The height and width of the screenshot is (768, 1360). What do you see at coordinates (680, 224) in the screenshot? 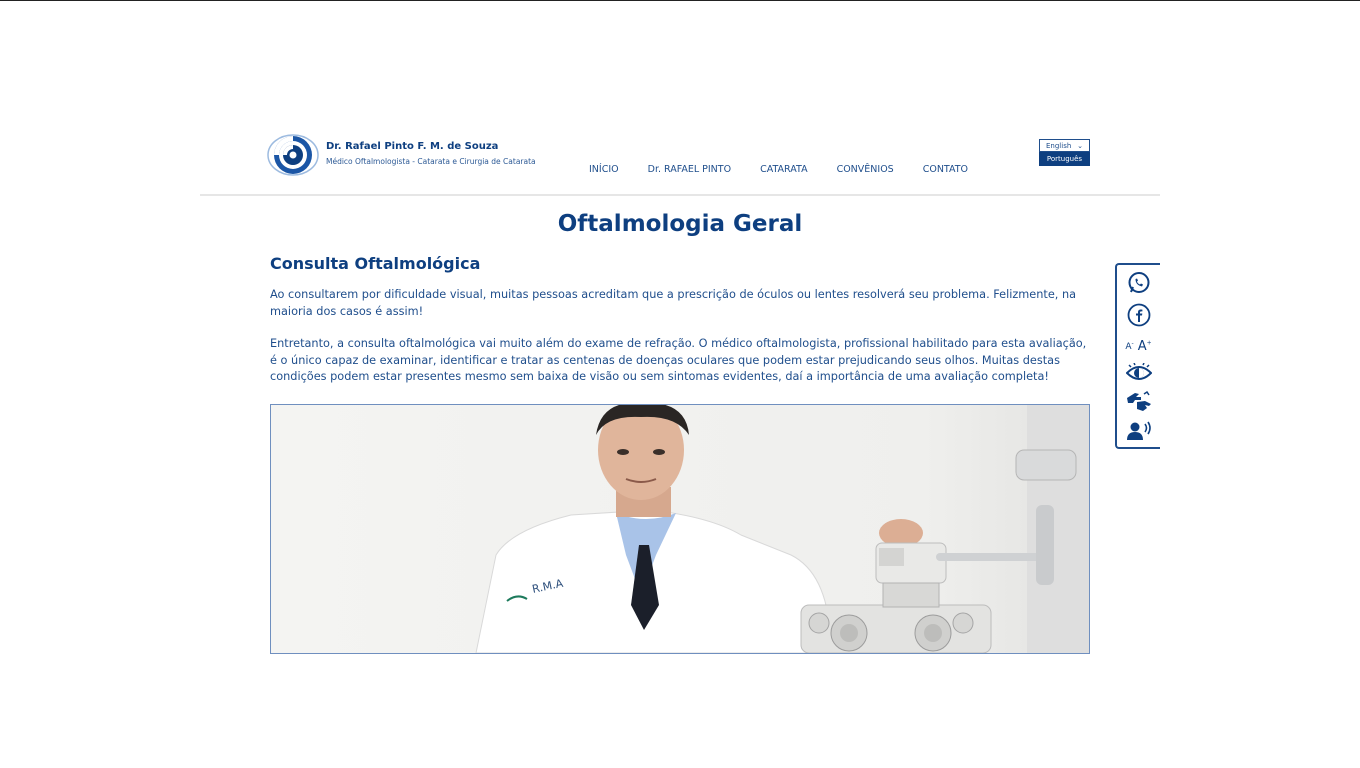
I see `page-title: Oftalmologia Geral` at bounding box center [680, 224].